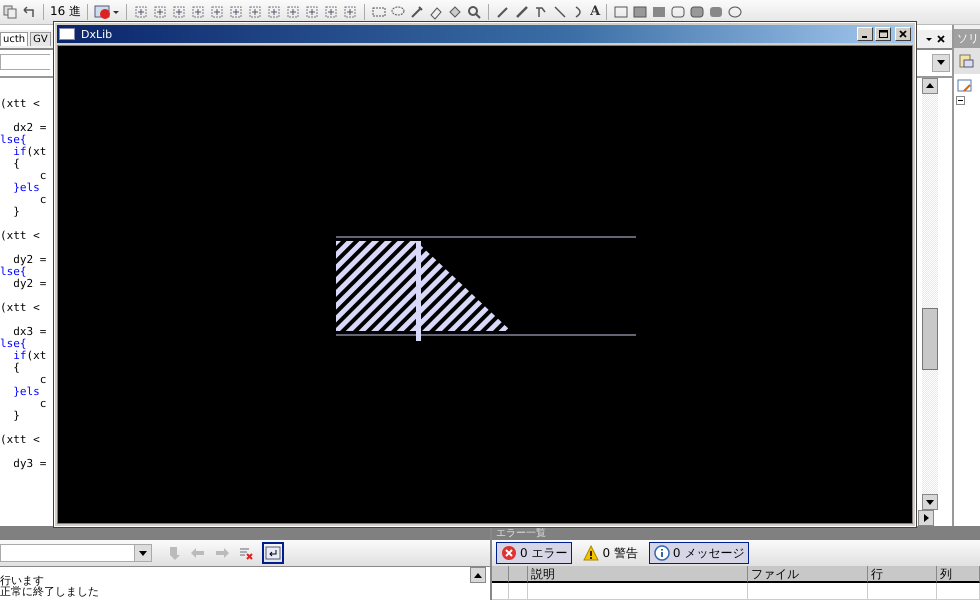  What do you see at coordinates (967, 38) in the screenshot?
I see `panel-title: ソリ` at bounding box center [967, 38].